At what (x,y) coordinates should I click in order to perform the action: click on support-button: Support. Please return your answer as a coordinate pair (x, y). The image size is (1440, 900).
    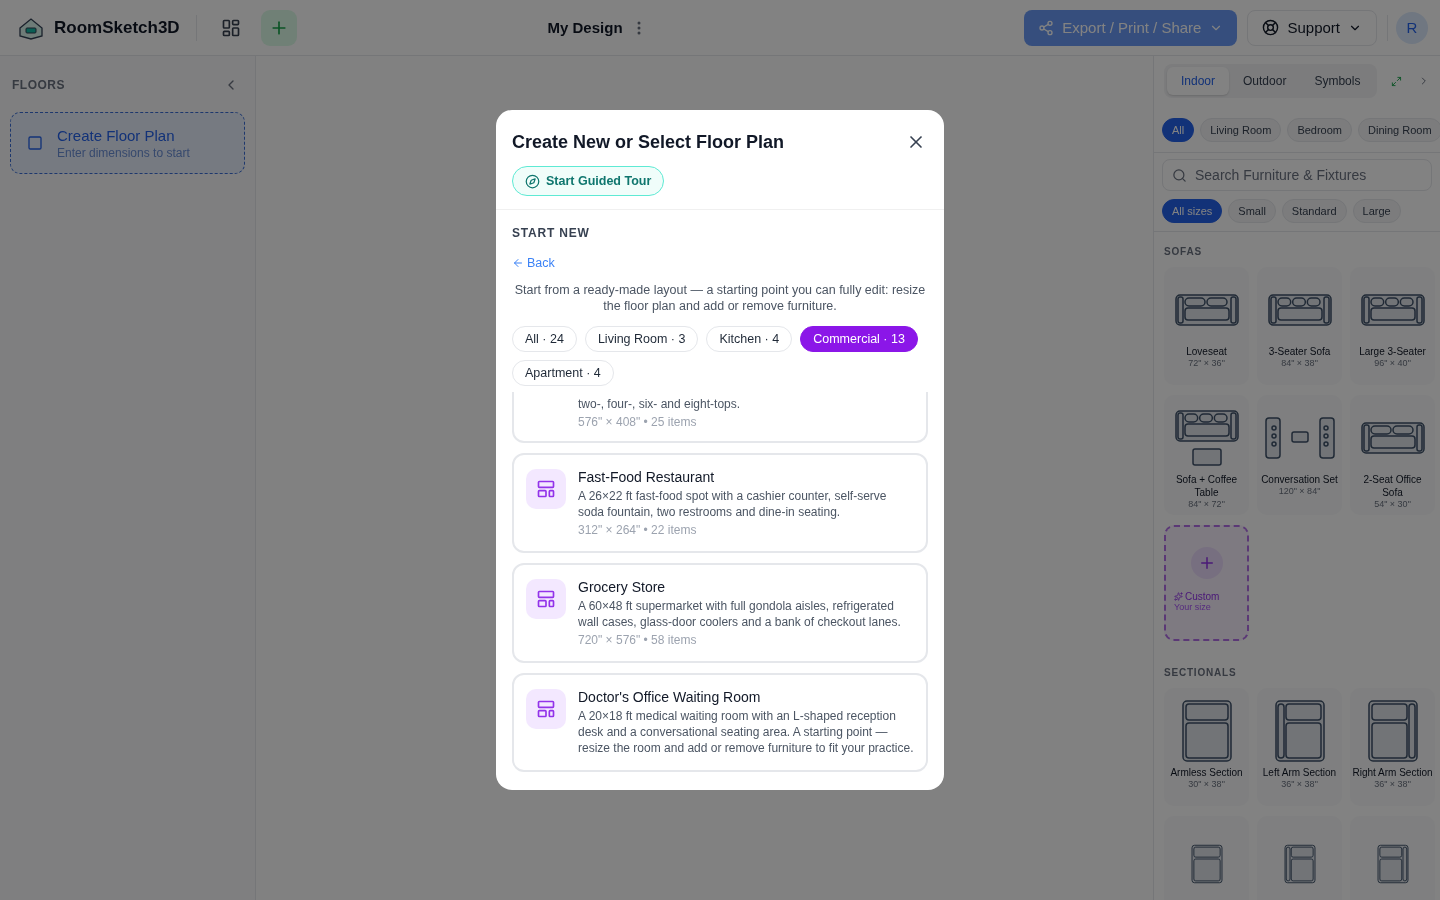
    Looking at the image, I should click on (1312, 27).